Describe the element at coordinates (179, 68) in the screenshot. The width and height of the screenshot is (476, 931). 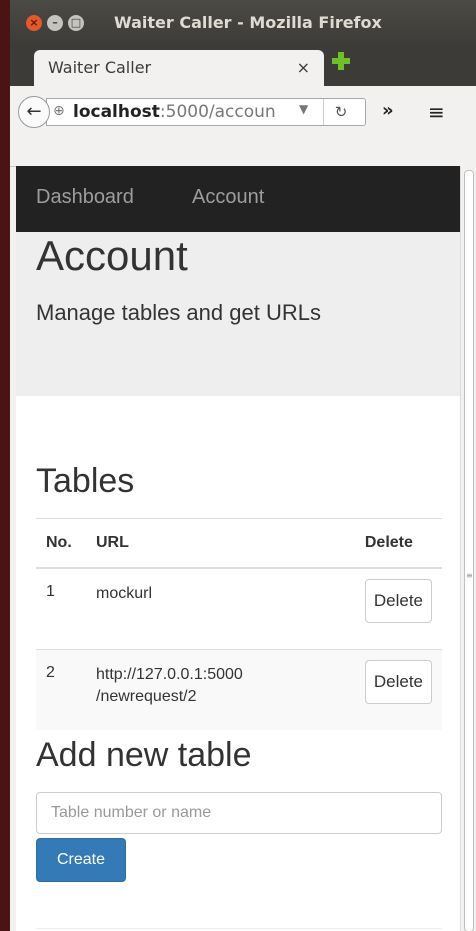
I see `browser-tab: Waiter Caller ×` at that location.